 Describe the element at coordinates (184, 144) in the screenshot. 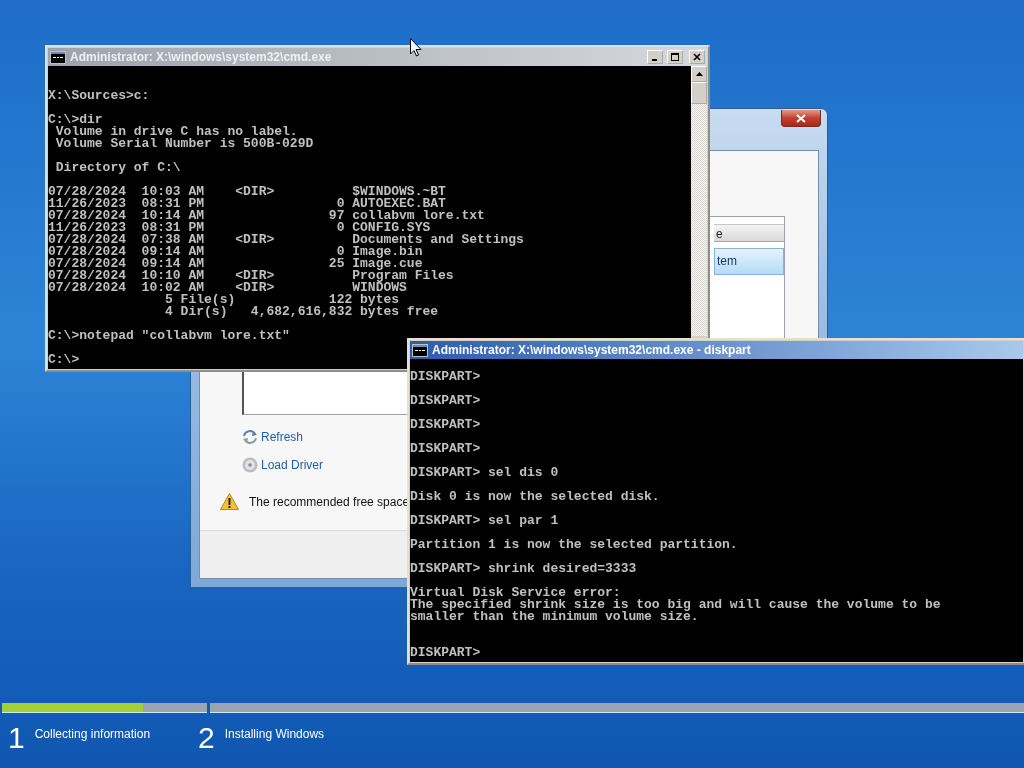

I see `console-line: Volume Serial Number is 500B-029D` at that location.